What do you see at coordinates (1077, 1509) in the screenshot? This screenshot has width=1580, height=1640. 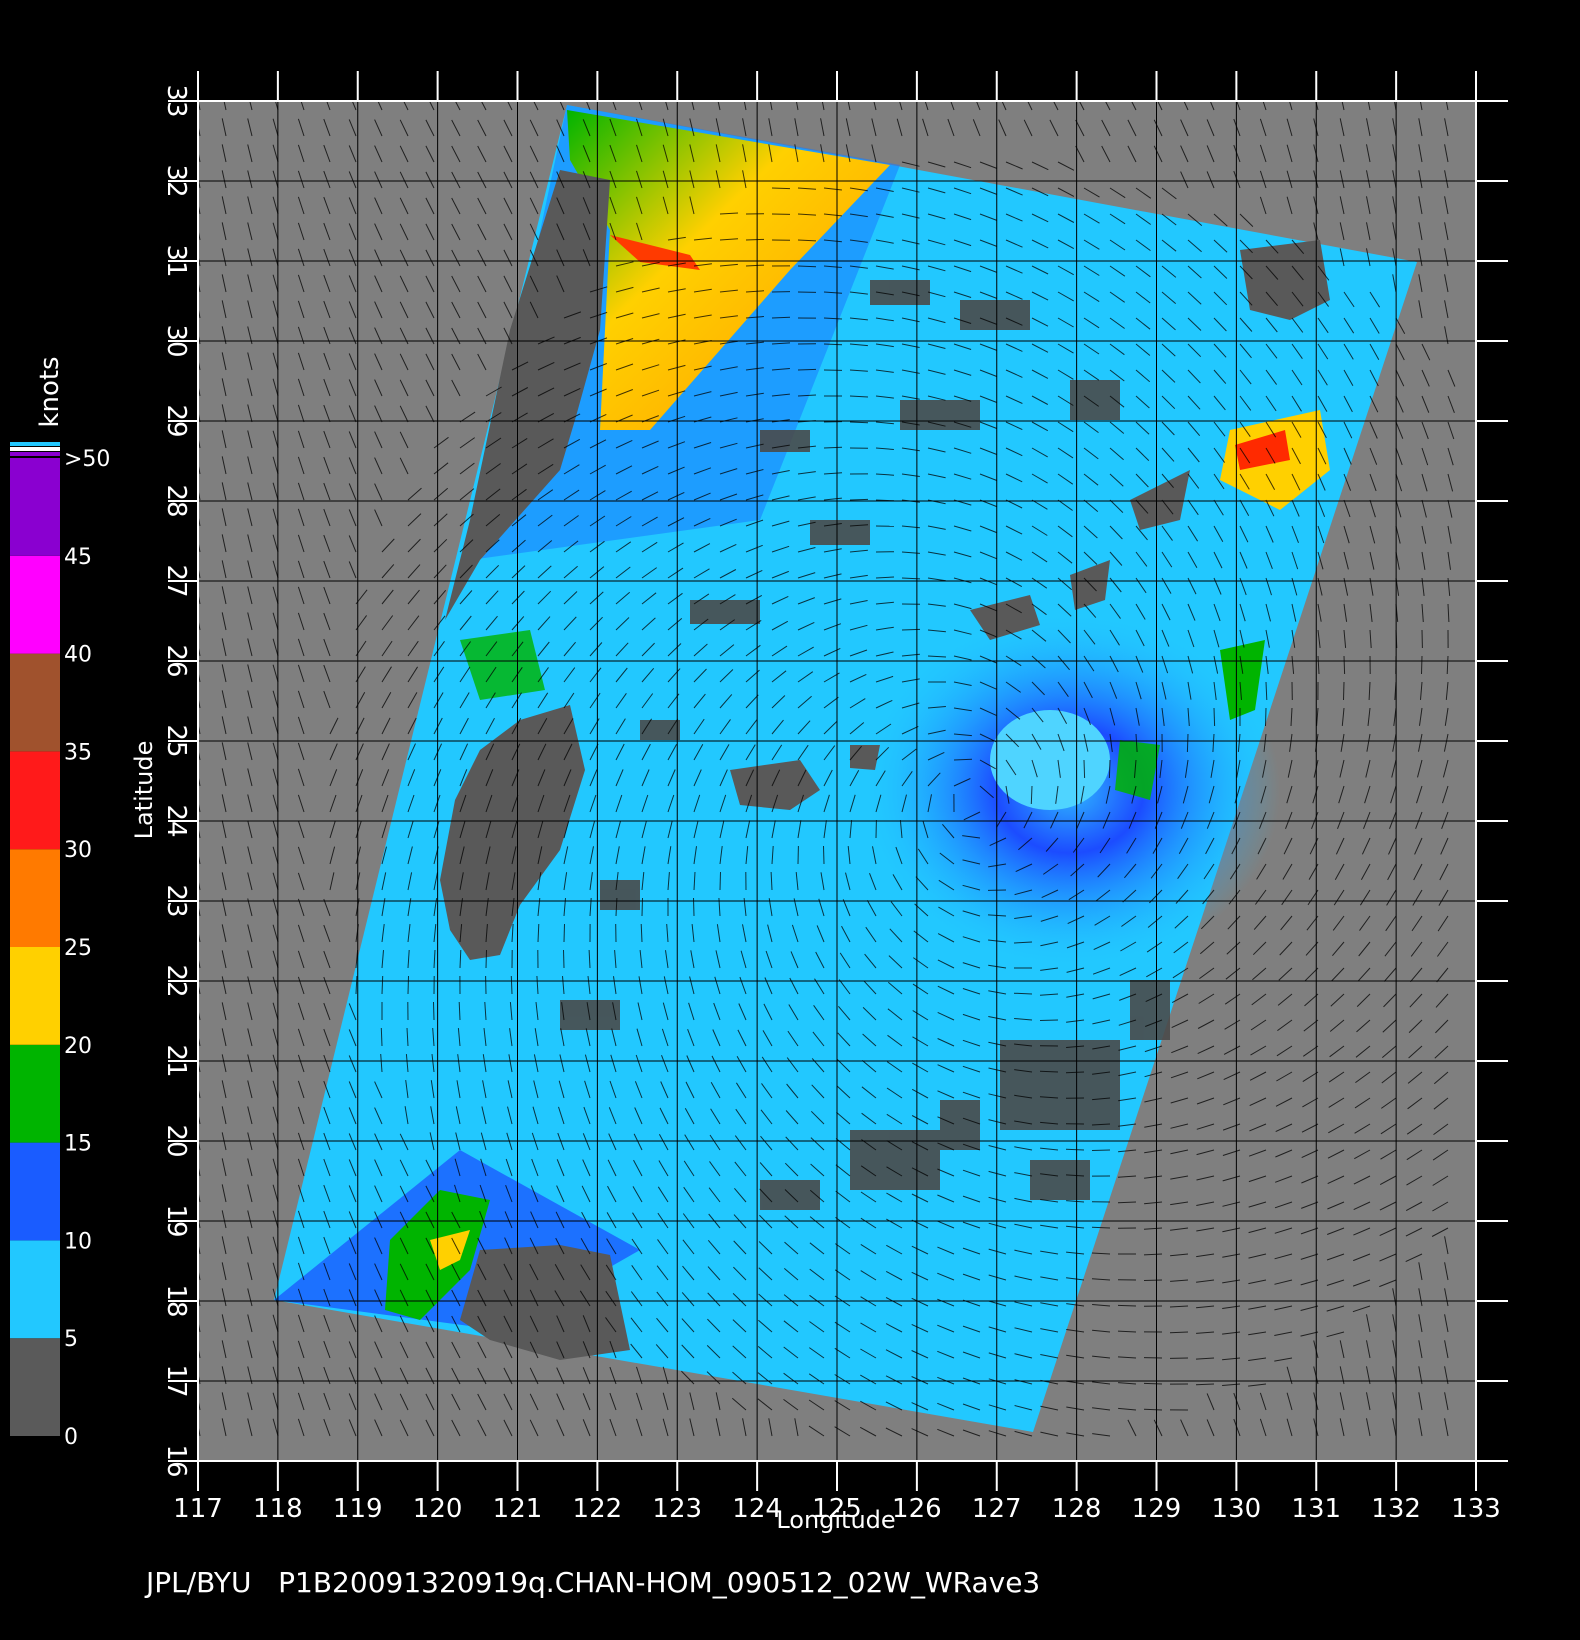 I see `x-tick-label: 128` at bounding box center [1077, 1509].